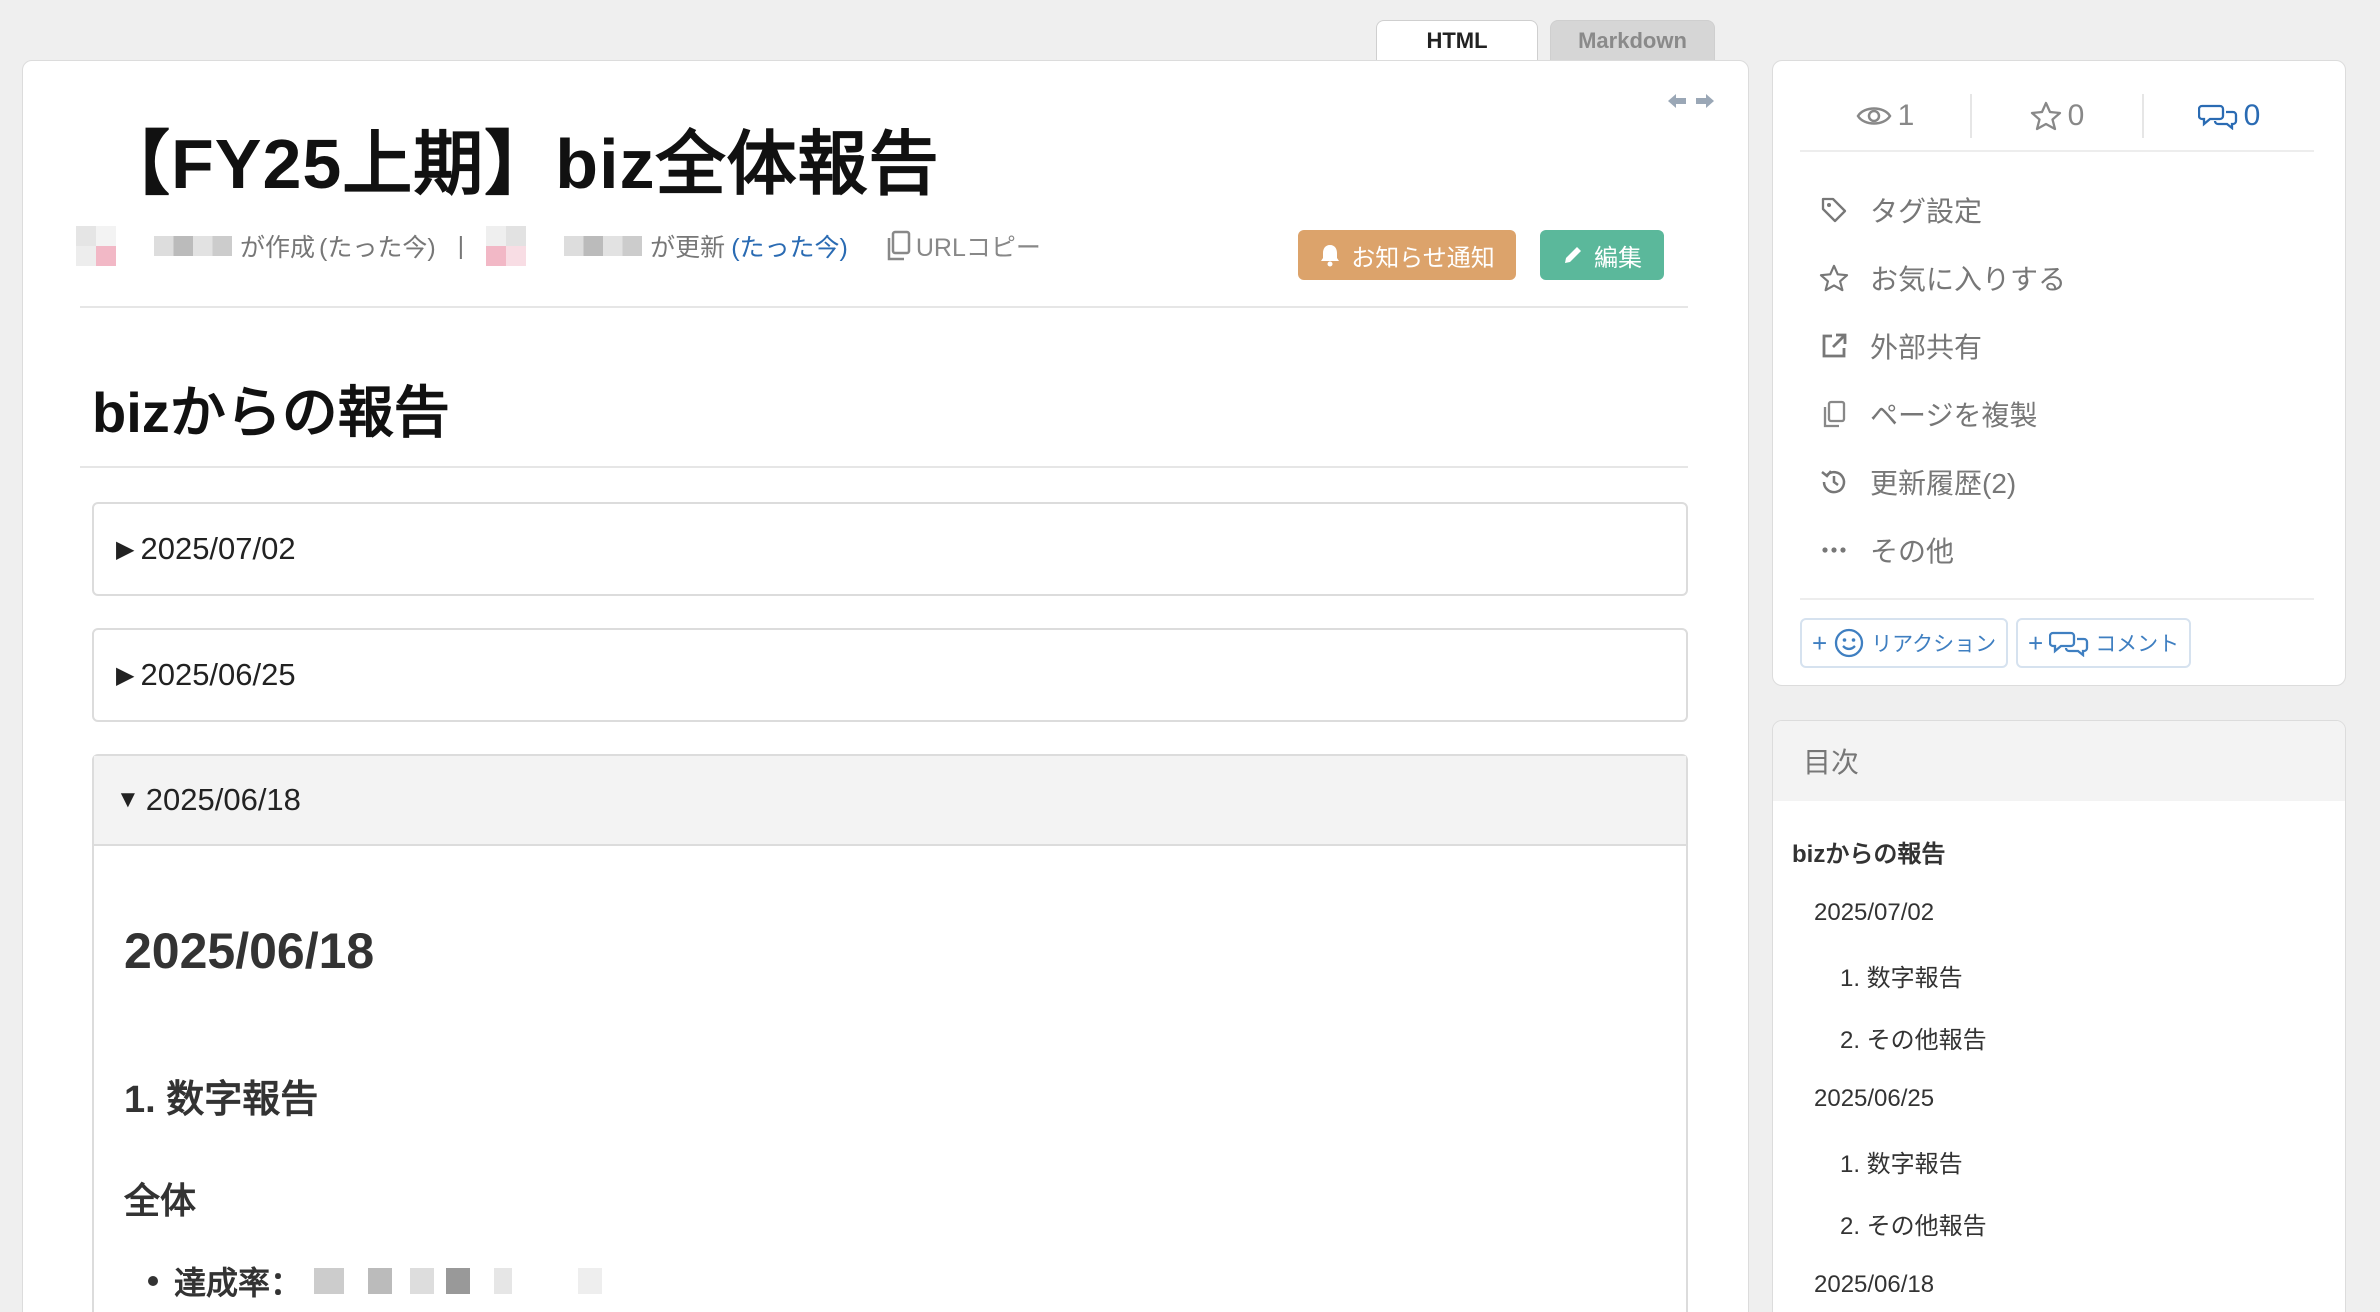 The image size is (2380, 1312). What do you see at coordinates (1632, 40) in the screenshot?
I see `tab-markdown: Markdown` at bounding box center [1632, 40].